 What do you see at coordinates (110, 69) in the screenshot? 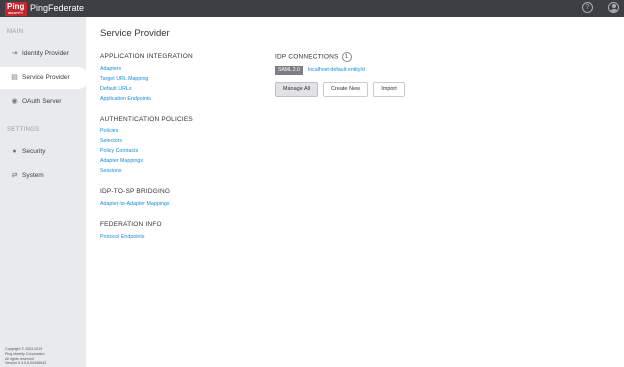
I see `link-adapters: Adapters` at bounding box center [110, 69].